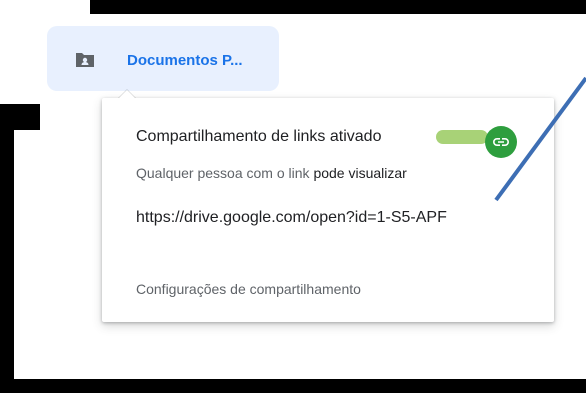  I want to click on frame-notch-top, so click(110, 7).